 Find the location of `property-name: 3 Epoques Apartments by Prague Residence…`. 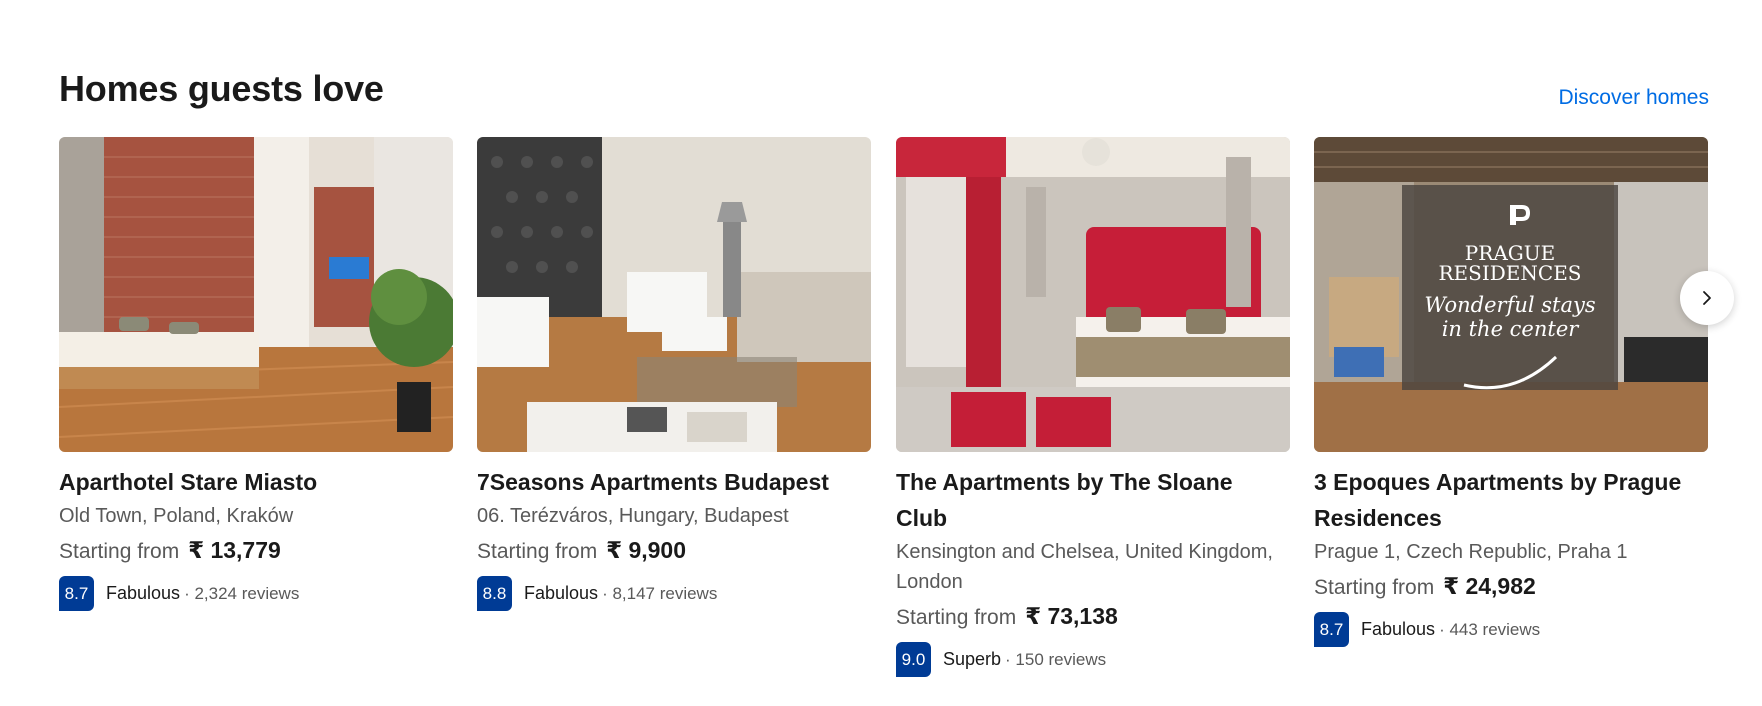

property-name: 3 Epoques Apartments by Prague Residence… is located at coordinates (1511, 500).